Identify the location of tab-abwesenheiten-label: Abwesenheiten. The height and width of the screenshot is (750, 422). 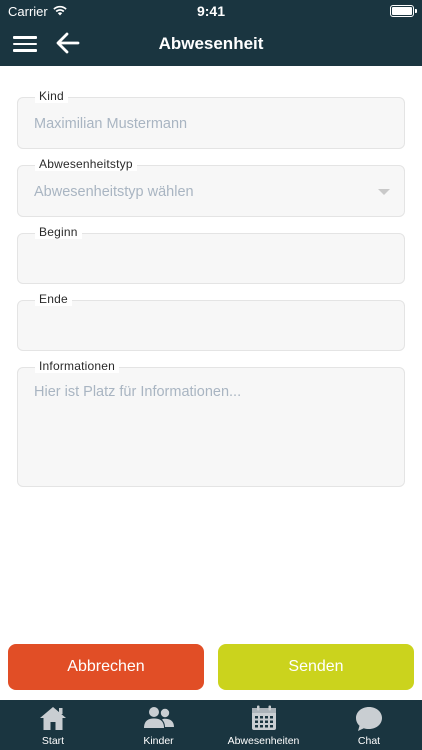
(263, 741).